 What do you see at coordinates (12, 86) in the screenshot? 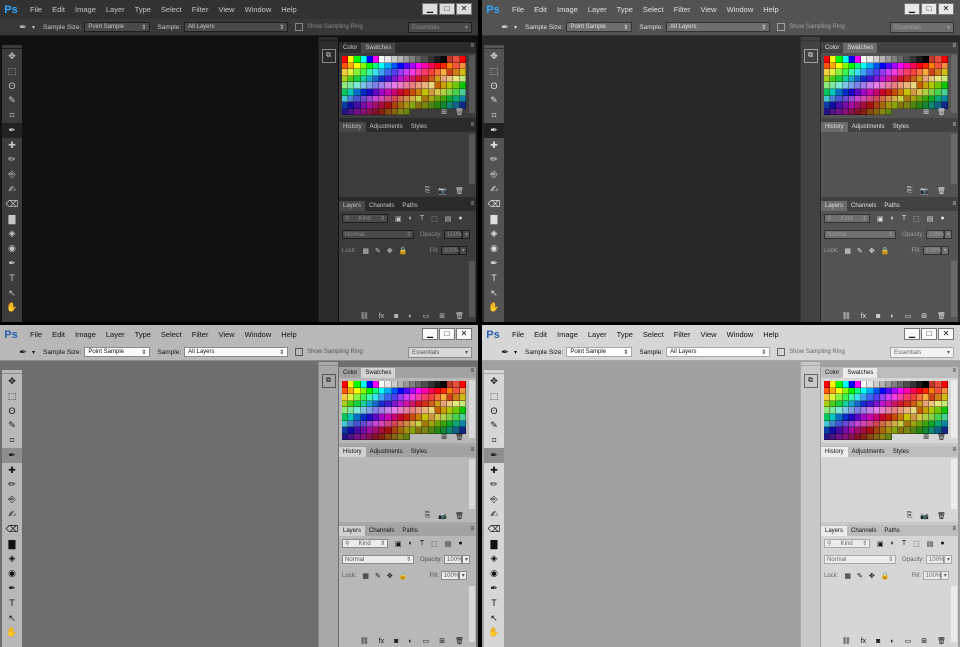
I see `lasso-tool-icon: ʘ` at bounding box center [12, 86].